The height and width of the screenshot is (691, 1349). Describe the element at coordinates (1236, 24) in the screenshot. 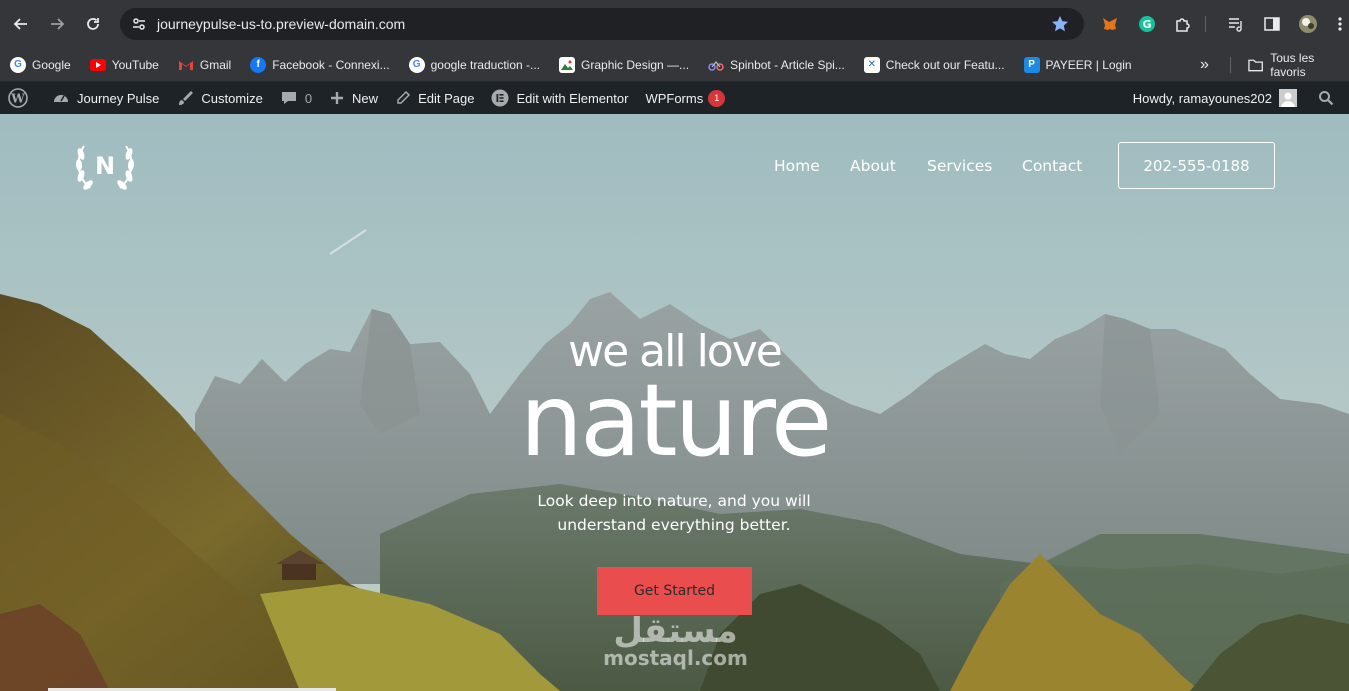

I see `reading-list-icon` at that location.